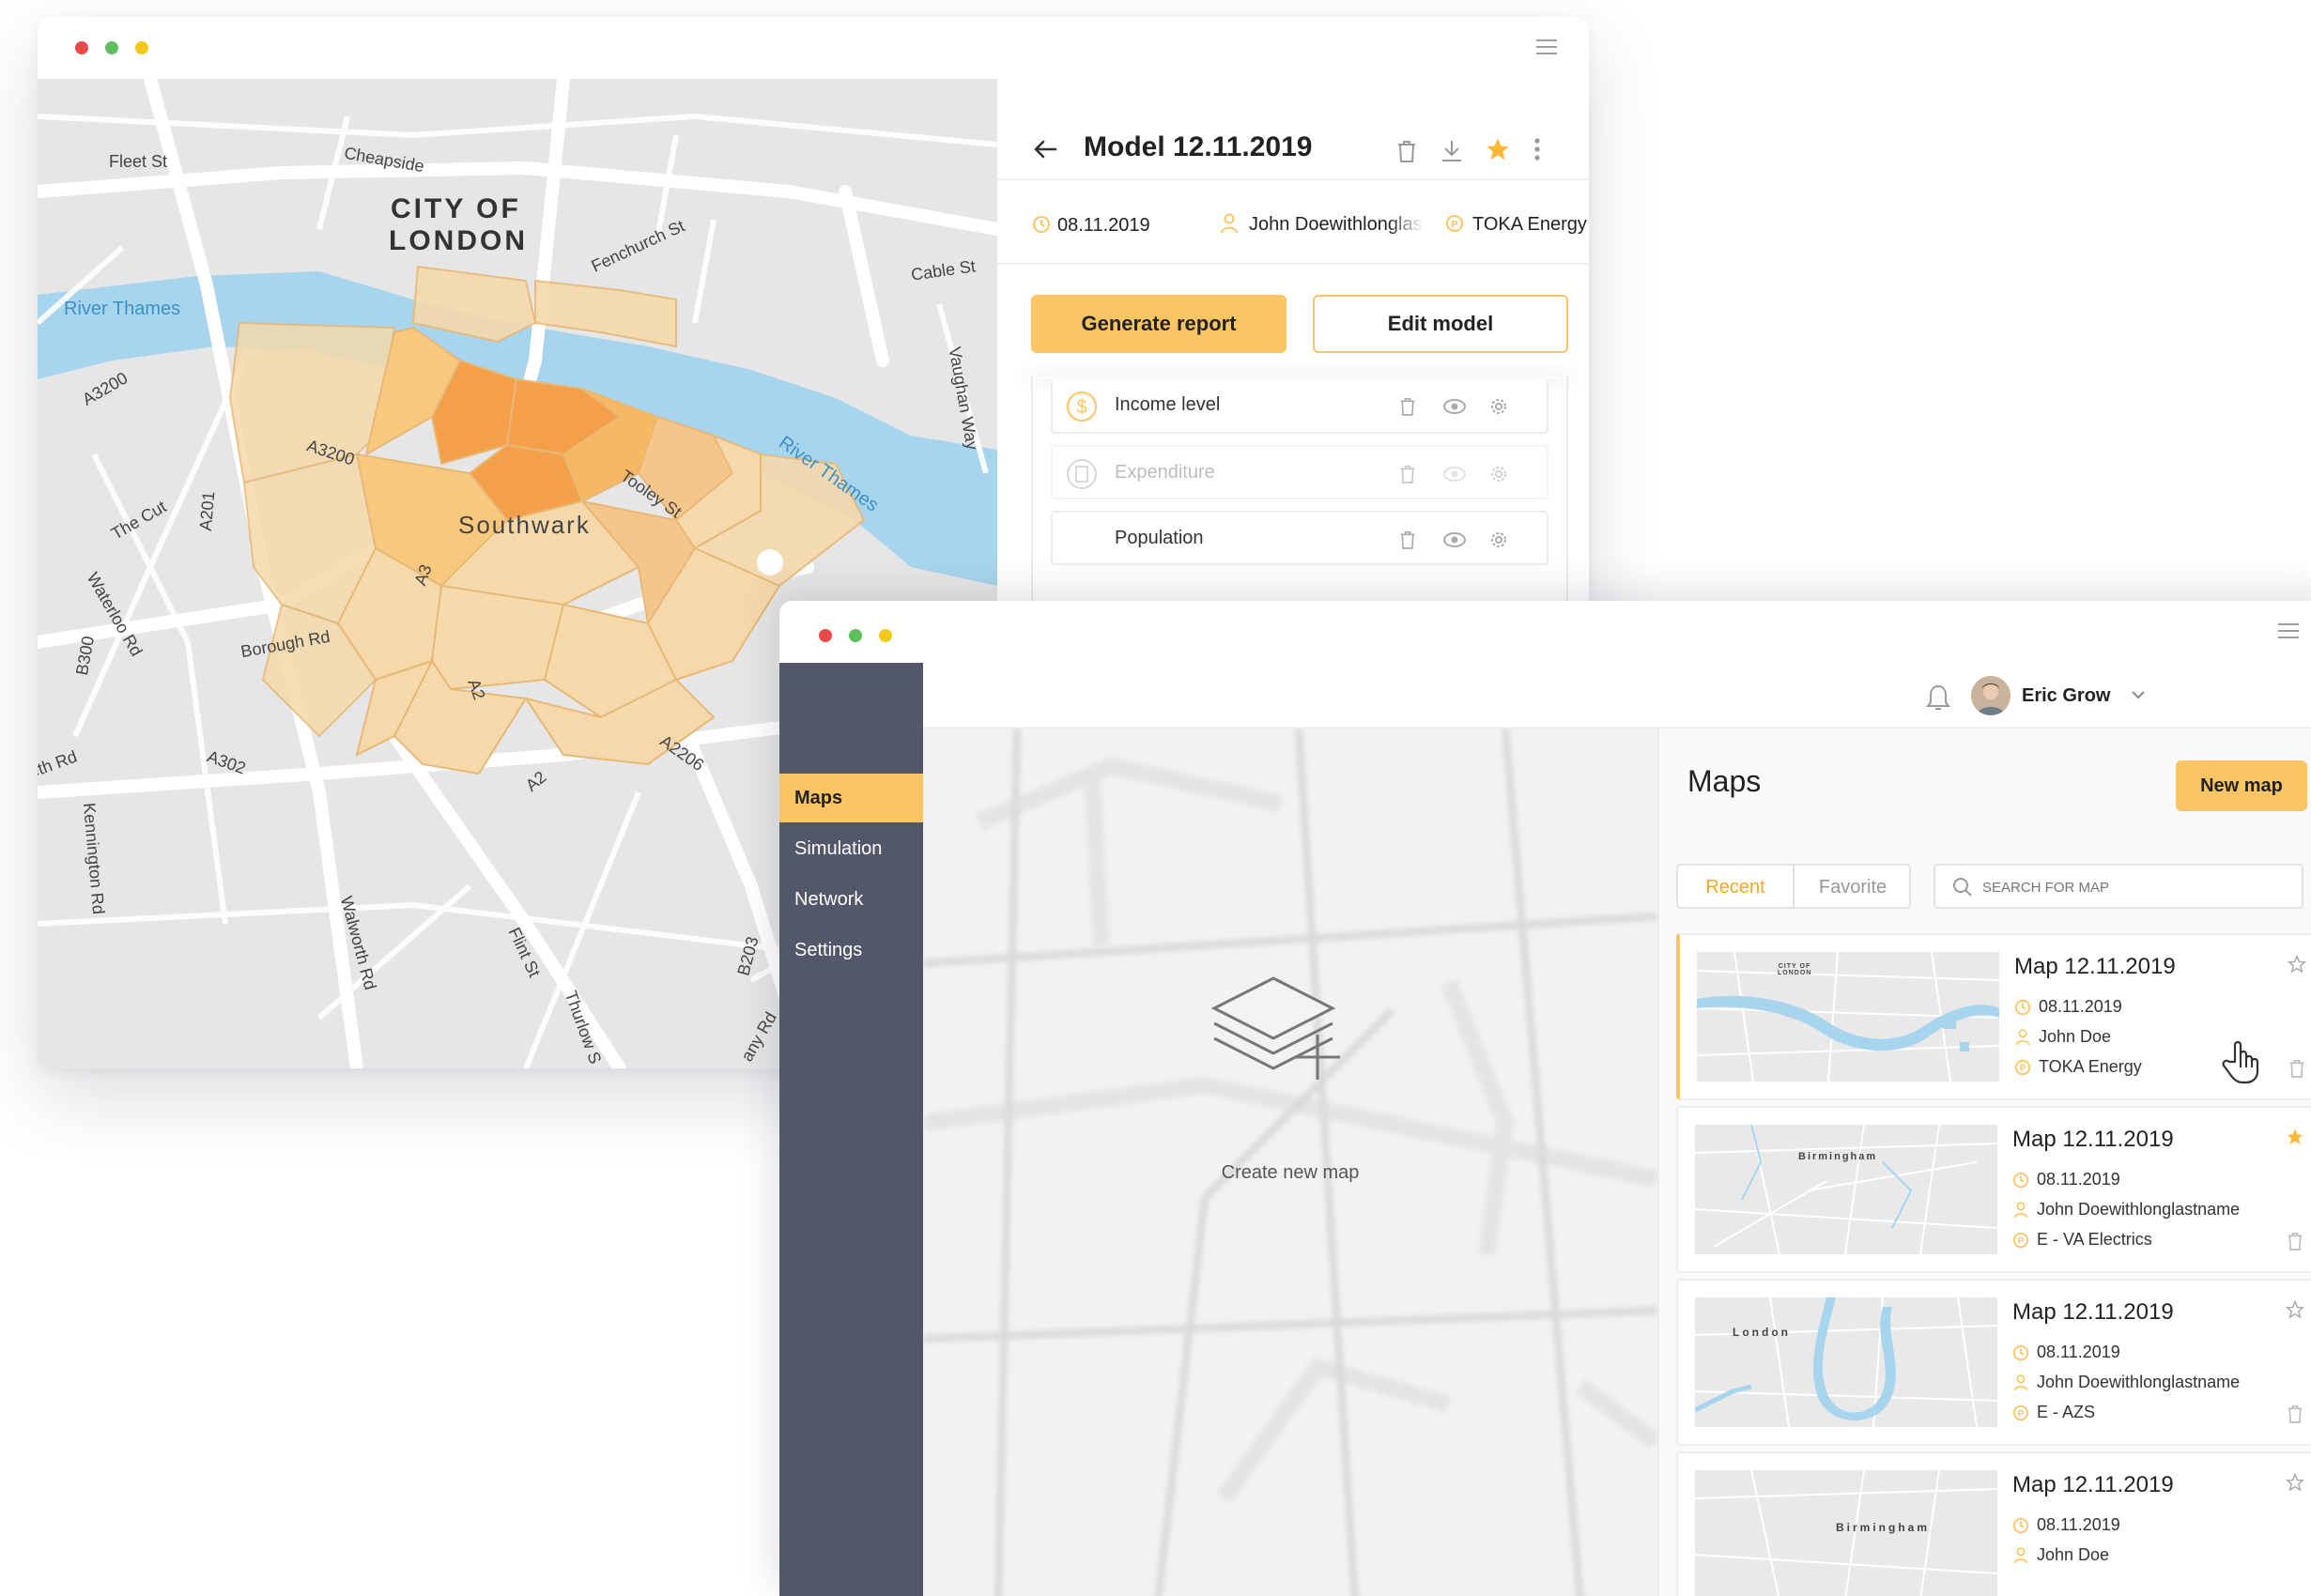  What do you see at coordinates (1273, 1030) in the screenshot?
I see `layers-add-icon` at bounding box center [1273, 1030].